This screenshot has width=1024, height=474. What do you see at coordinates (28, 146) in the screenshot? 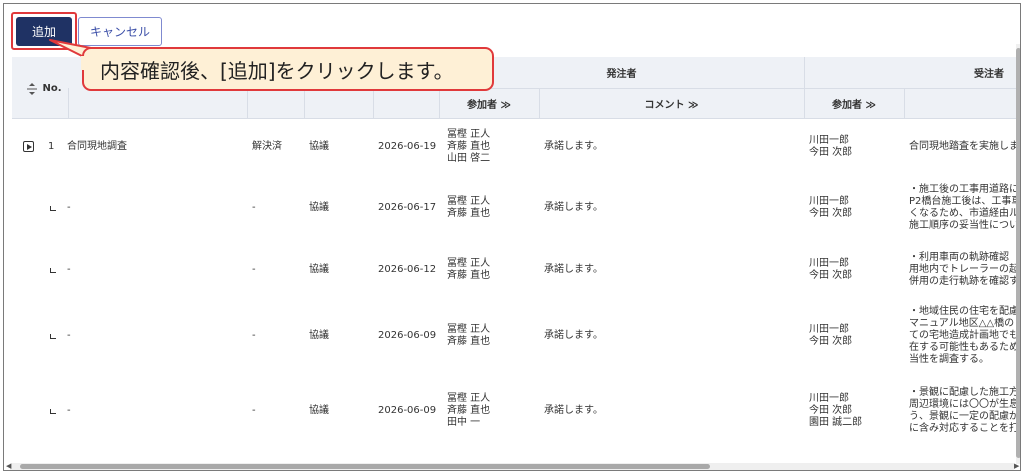
I see `expand-caret-icon` at bounding box center [28, 146].